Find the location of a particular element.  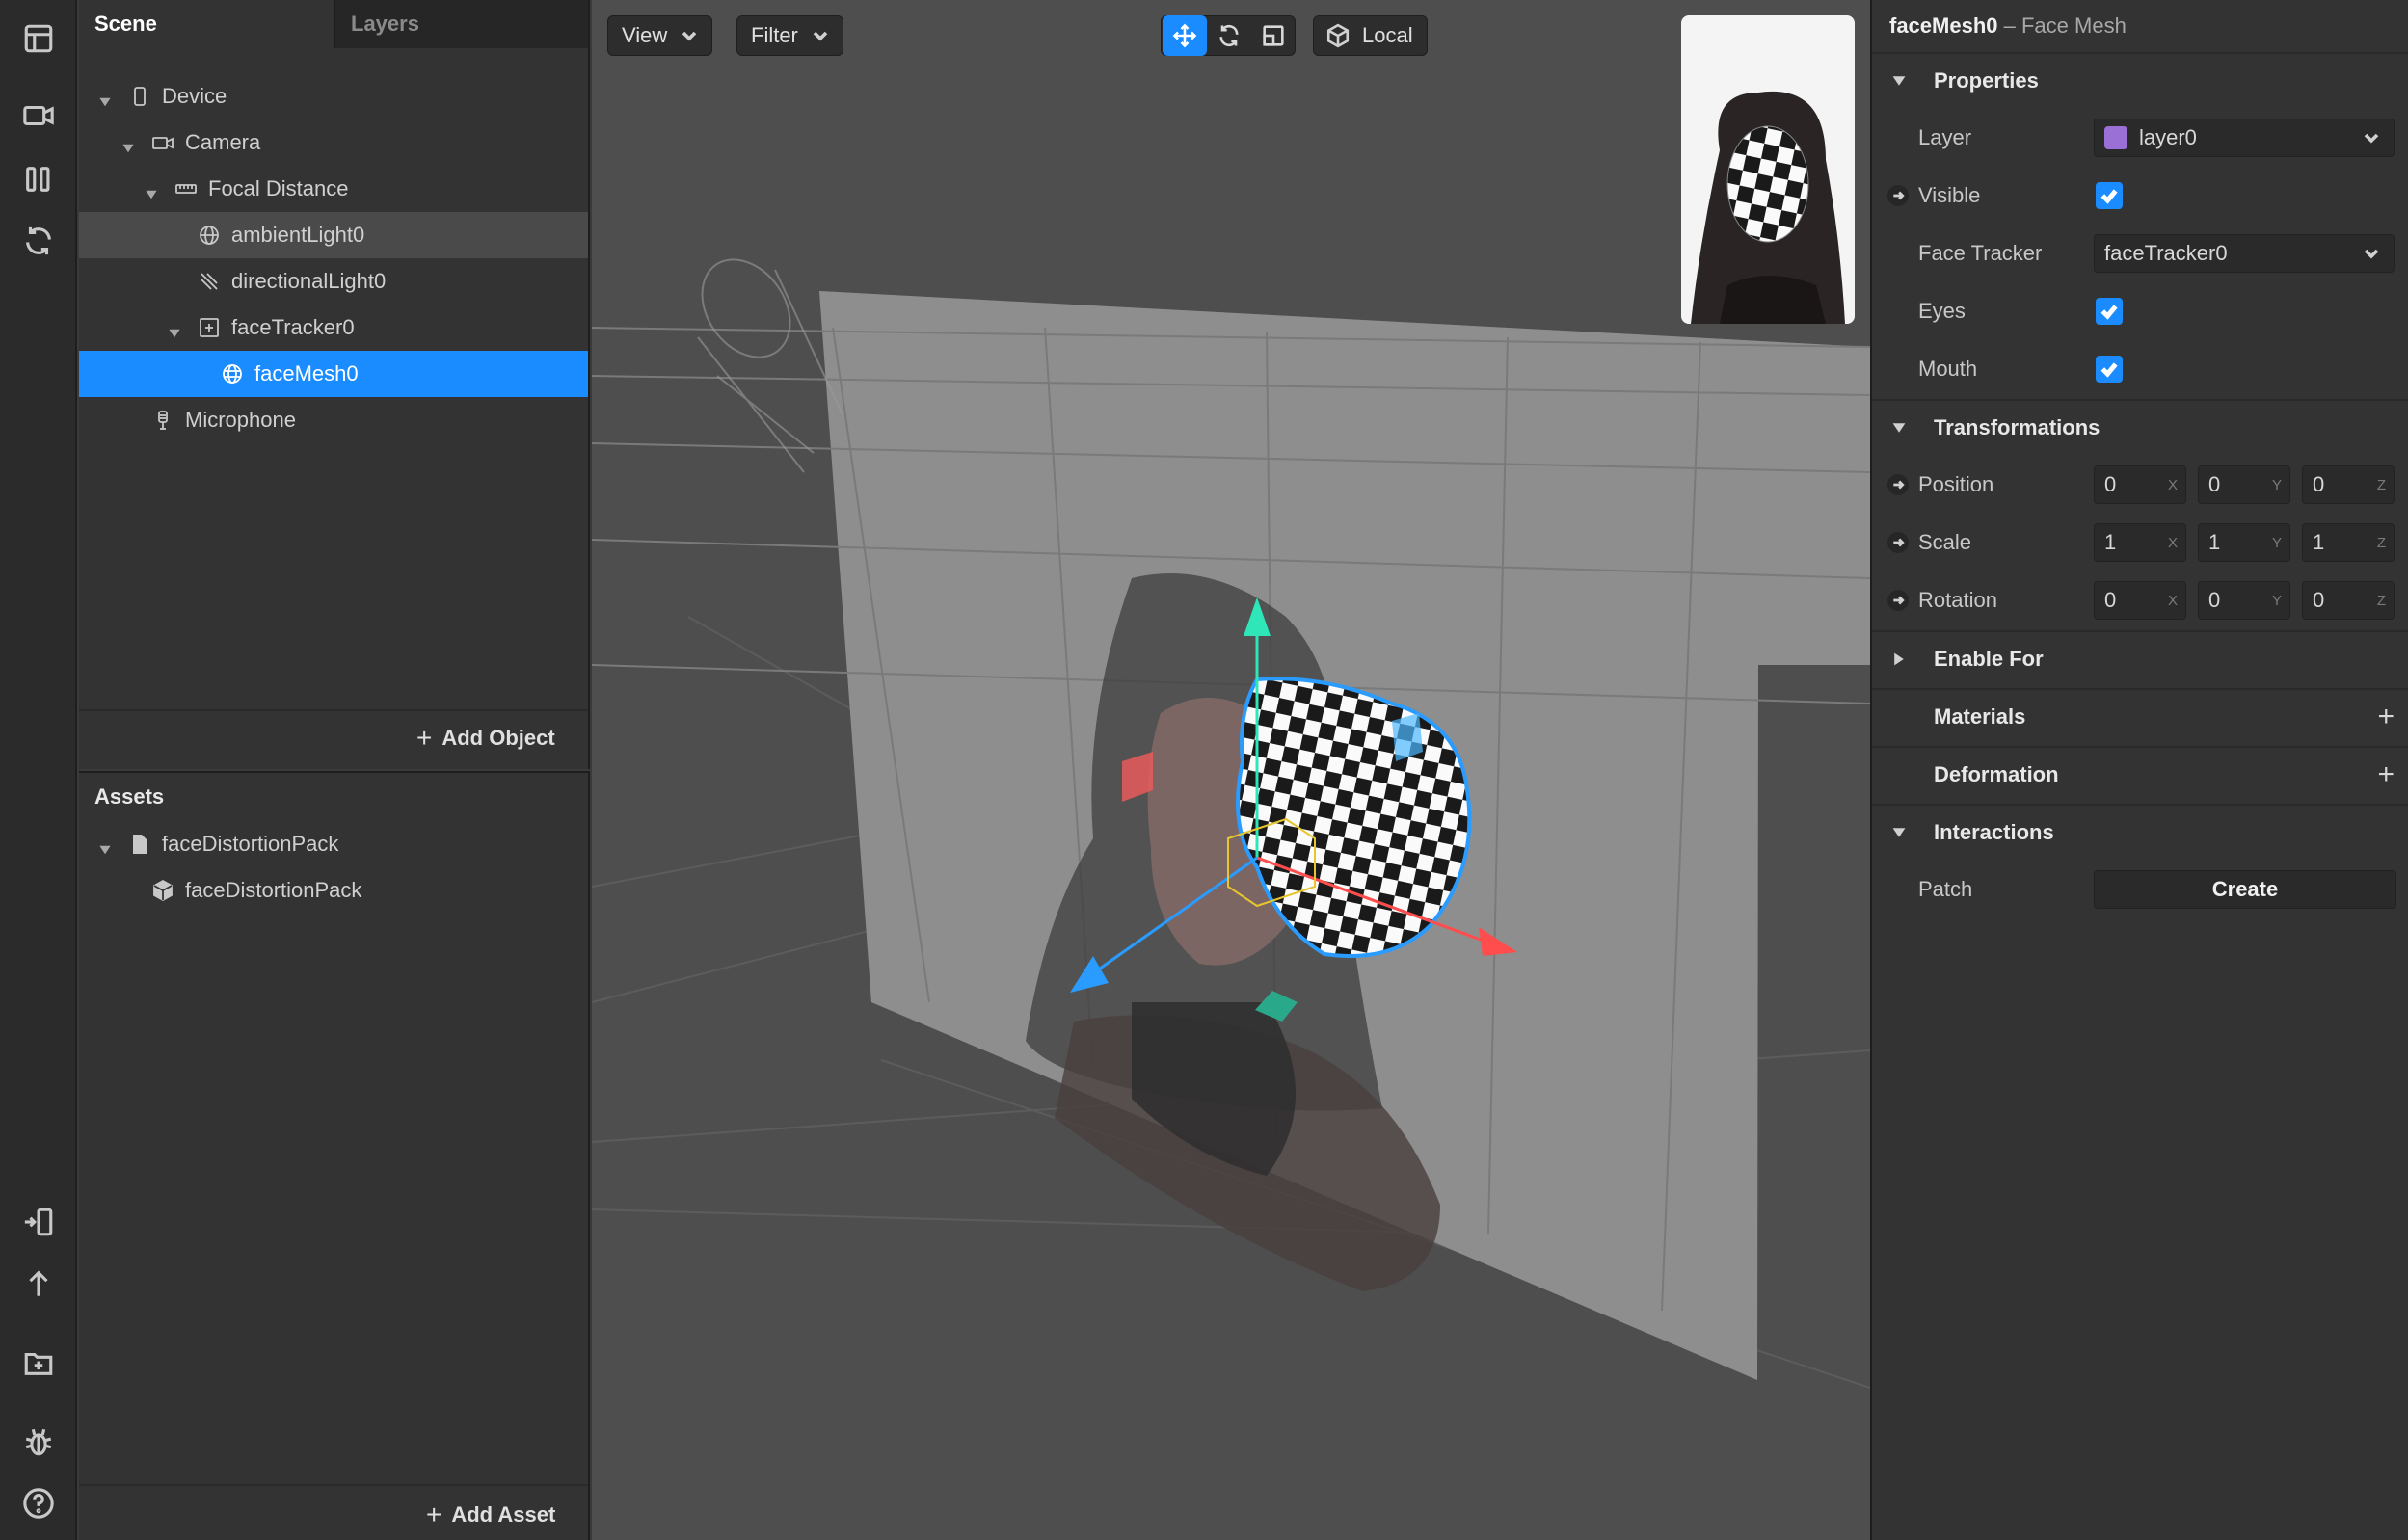

eyes-checkbox is located at coordinates (2109, 311).